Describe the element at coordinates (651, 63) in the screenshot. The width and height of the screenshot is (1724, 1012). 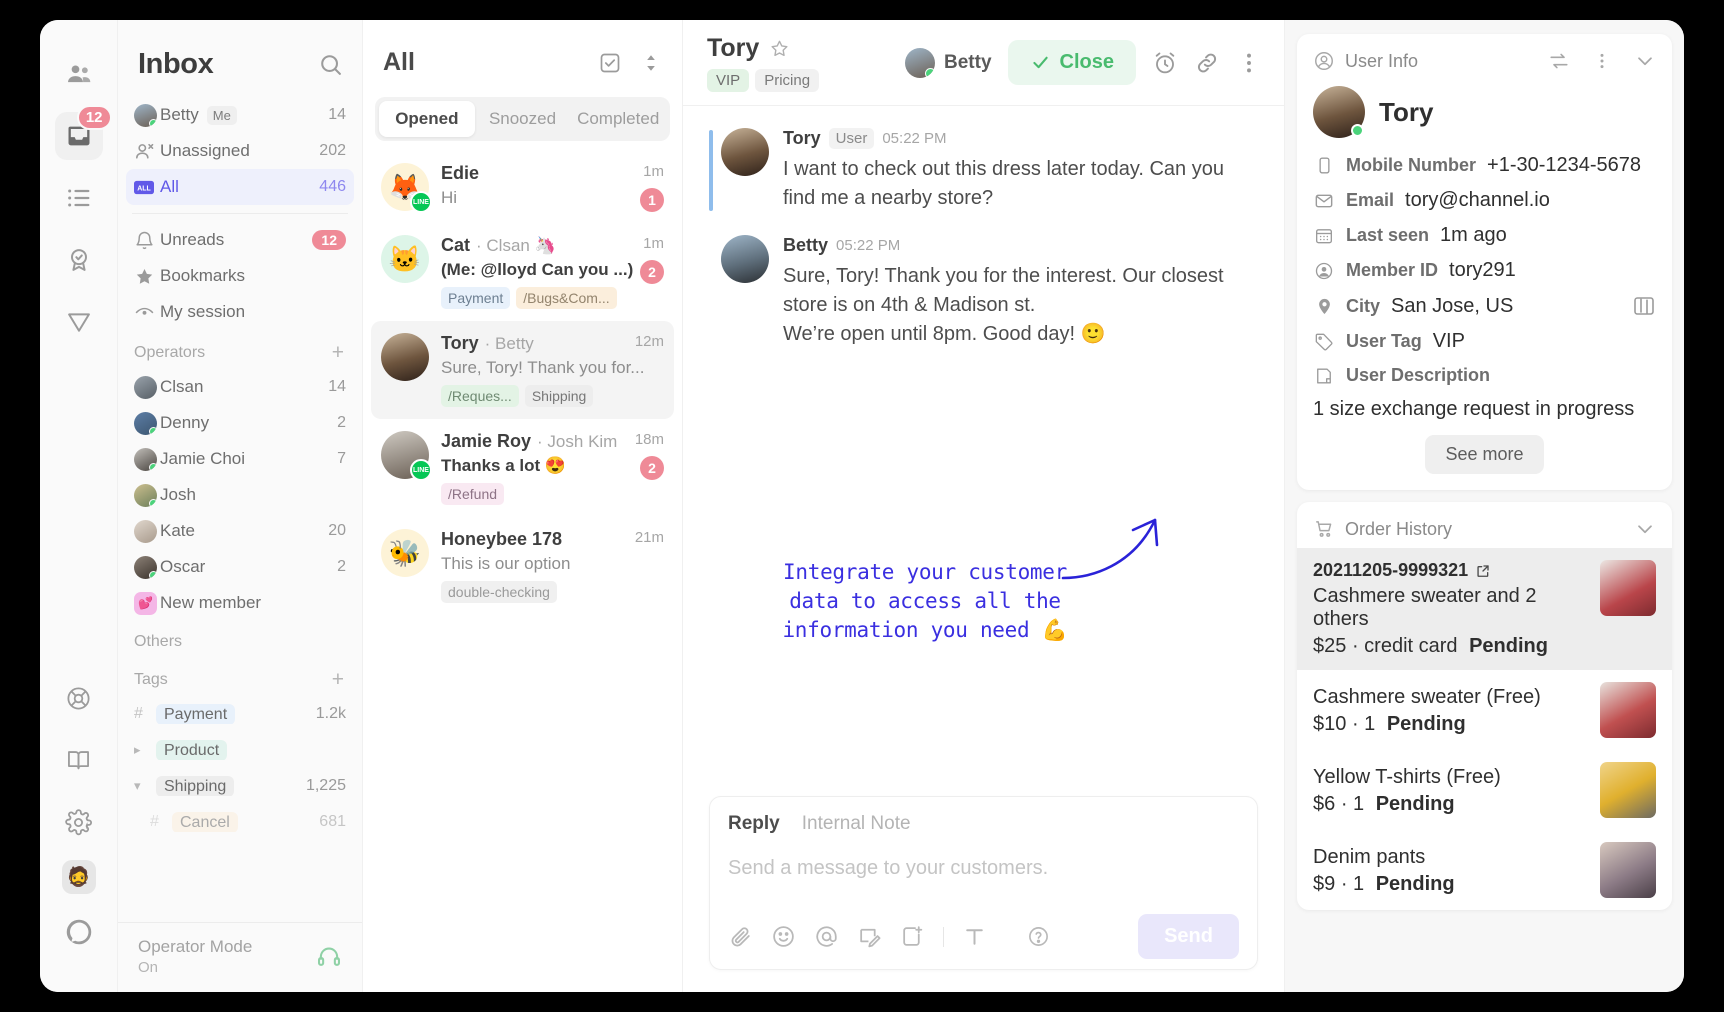
I see `sort-icon` at that location.